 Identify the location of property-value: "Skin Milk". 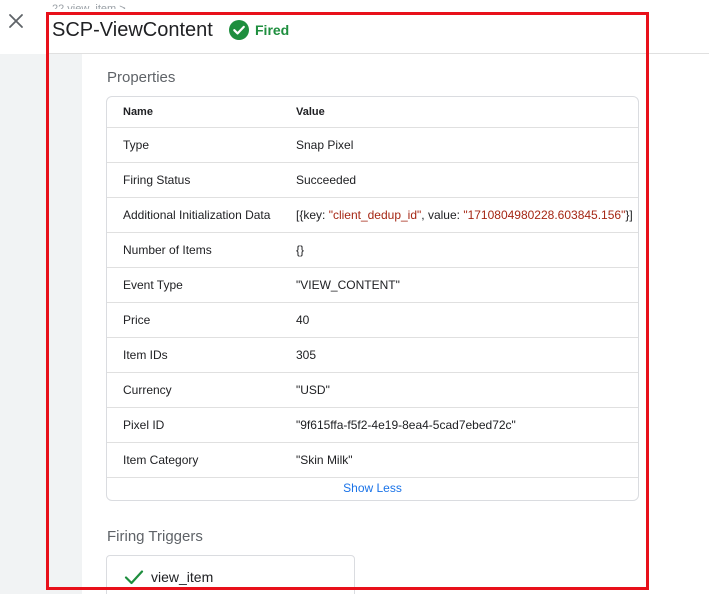
(459, 460).